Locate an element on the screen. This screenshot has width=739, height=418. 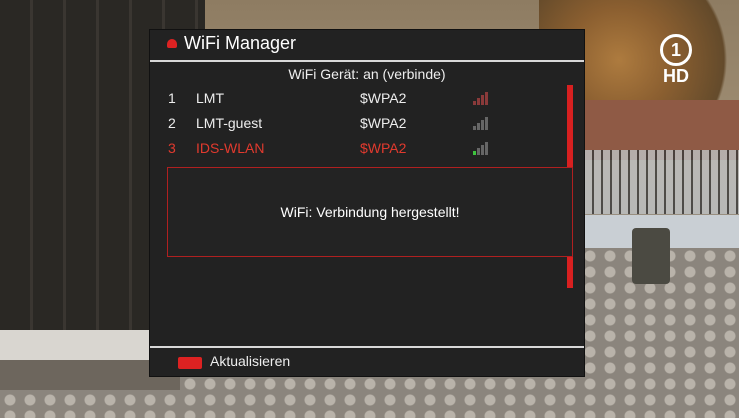
network-ssid: IDS-WLAN is located at coordinates (230, 148).